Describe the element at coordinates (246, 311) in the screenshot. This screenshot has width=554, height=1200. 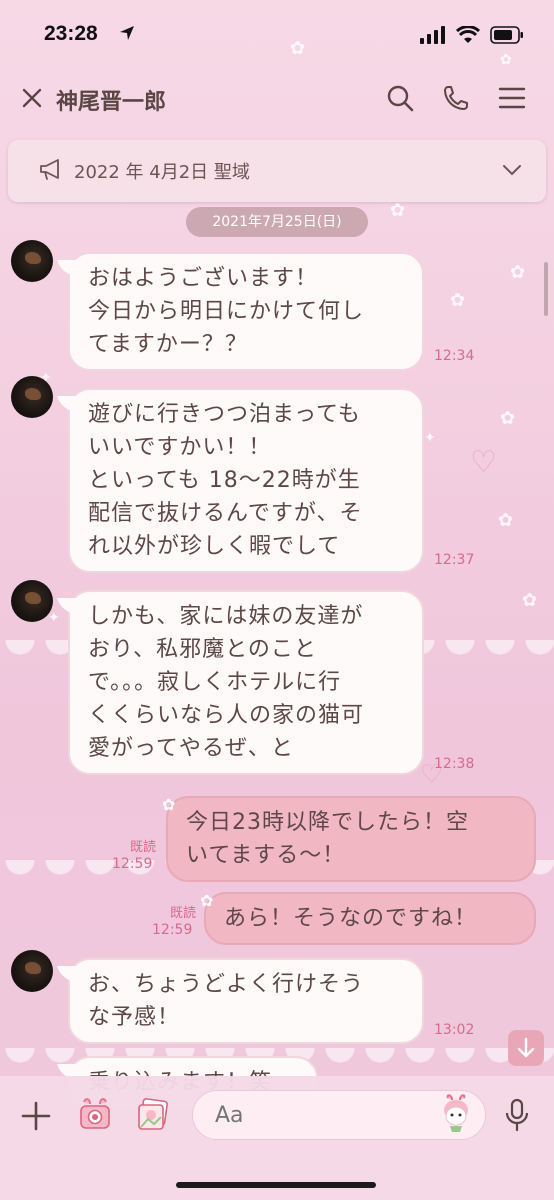
I see `message-bubble-incoming: おはようございます！ 今日から明日にかけて何し てますかー？？` at that location.